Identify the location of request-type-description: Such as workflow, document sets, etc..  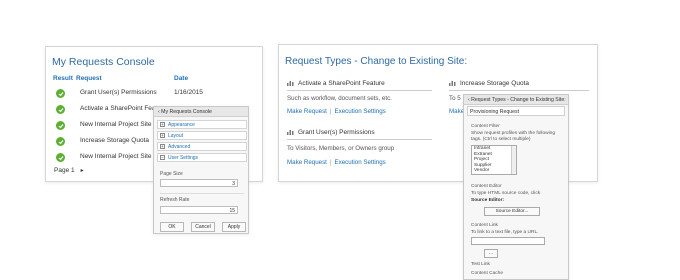
(339, 98).